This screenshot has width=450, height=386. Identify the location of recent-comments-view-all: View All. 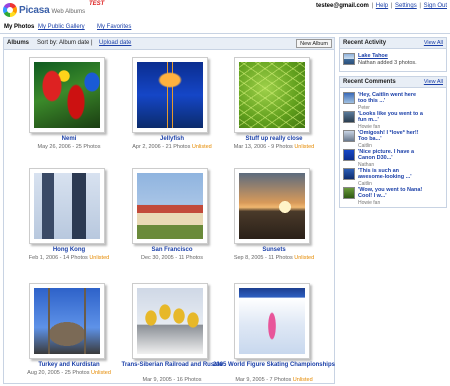
(433, 82).